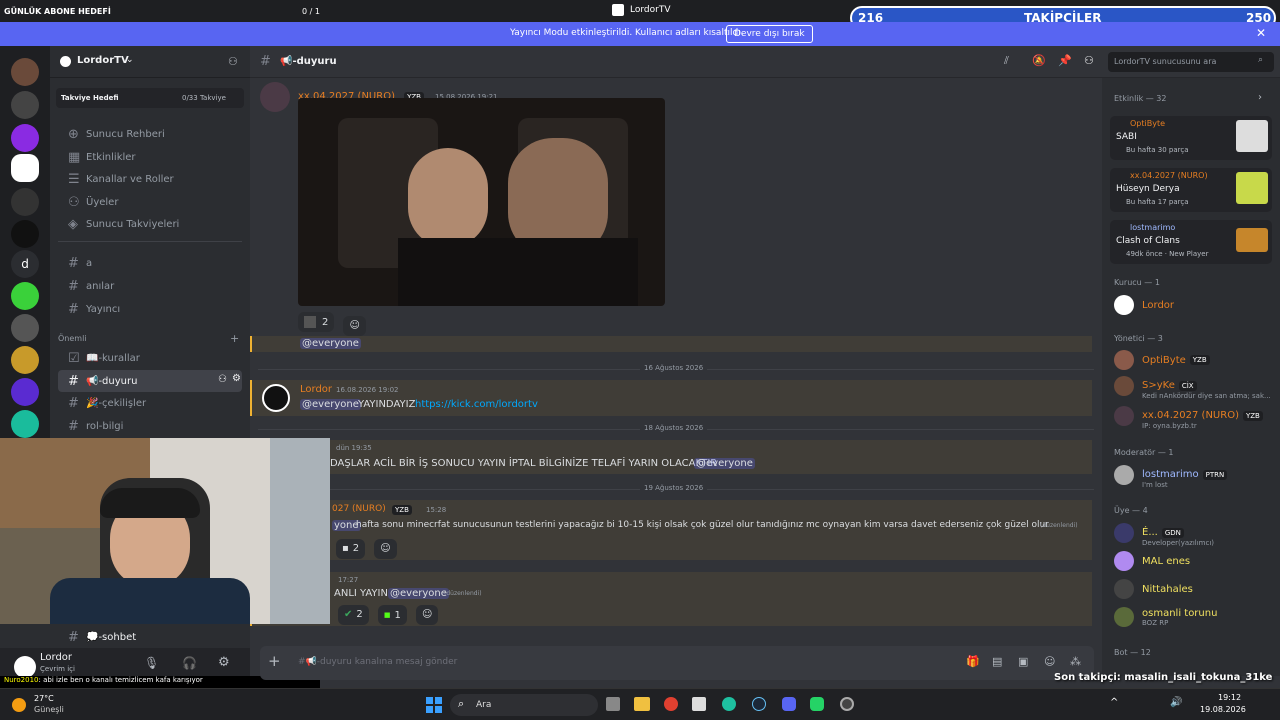 The image size is (1280, 720). What do you see at coordinates (671, 704) in the screenshot?
I see `chrome-icon` at bounding box center [671, 704].